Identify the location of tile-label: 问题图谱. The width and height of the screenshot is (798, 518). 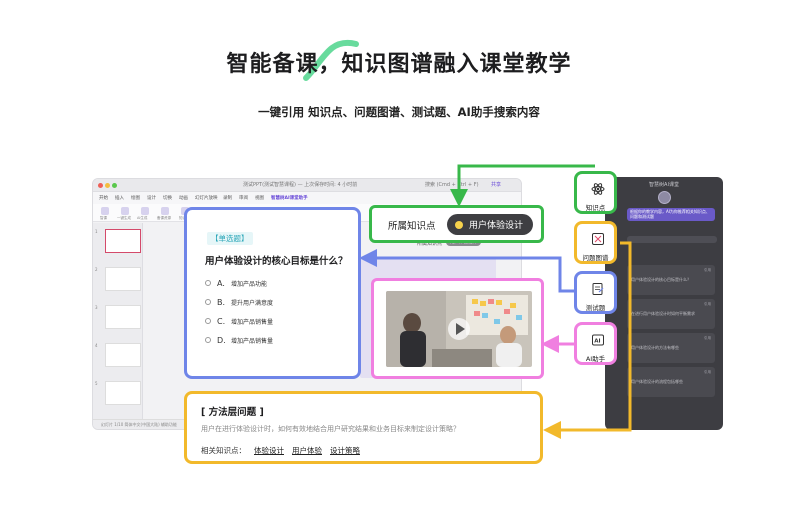
(595, 258).